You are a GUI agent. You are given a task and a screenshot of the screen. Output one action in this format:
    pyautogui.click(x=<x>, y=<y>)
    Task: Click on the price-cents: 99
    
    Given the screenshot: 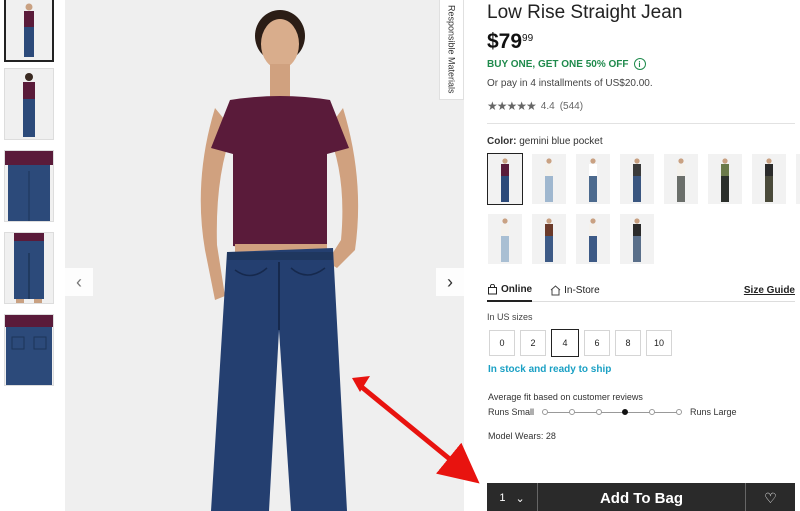 What is the action you would take?
    pyautogui.click(x=528, y=38)
    